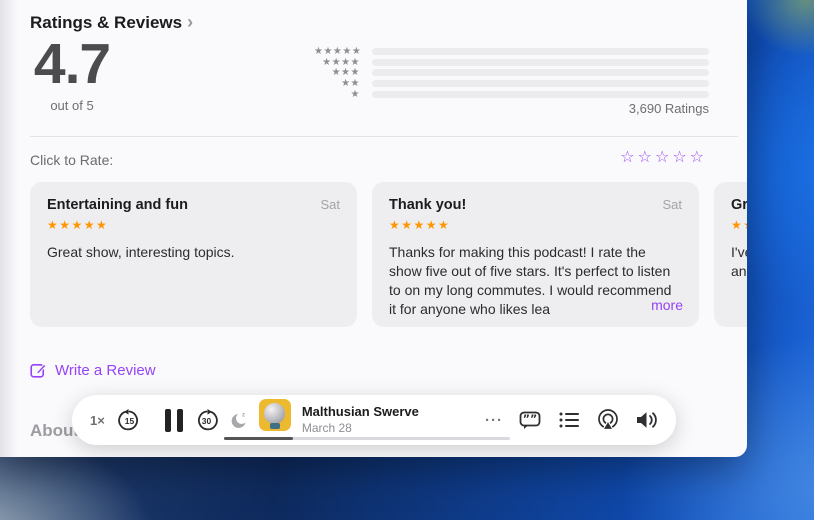 Image resolution: width=814 pixels, height=520 pixels. What do you see at coordinates (72, 64) in the screenshot?
I see `average-rating: 4.7` at bounding box center [72, 64].